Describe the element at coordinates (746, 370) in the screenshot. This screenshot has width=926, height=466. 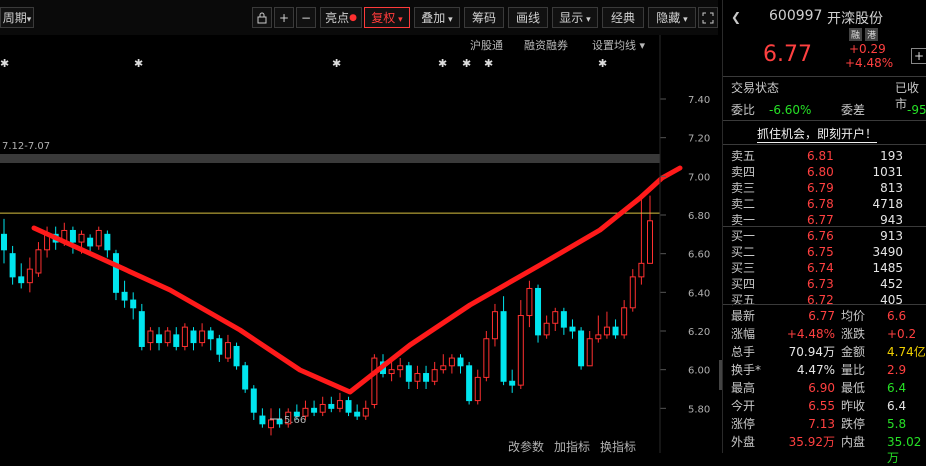
I see `stat-label: 换手*` at that location.